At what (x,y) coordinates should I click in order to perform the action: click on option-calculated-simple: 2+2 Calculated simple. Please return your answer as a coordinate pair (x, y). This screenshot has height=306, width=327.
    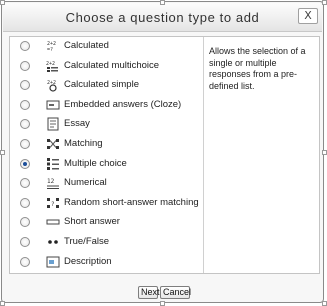
    Looking at the image, I should click on (106, 86).